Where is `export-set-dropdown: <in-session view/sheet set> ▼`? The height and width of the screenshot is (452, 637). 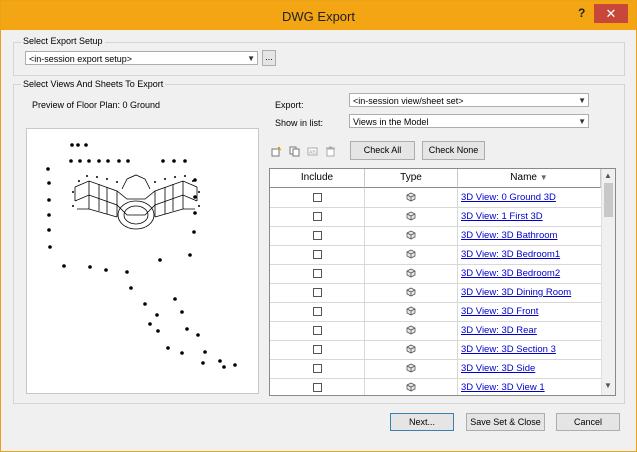 export-set-dropdown: <in-session view/sheet set> ▼ is located at coordinates (469, 100).